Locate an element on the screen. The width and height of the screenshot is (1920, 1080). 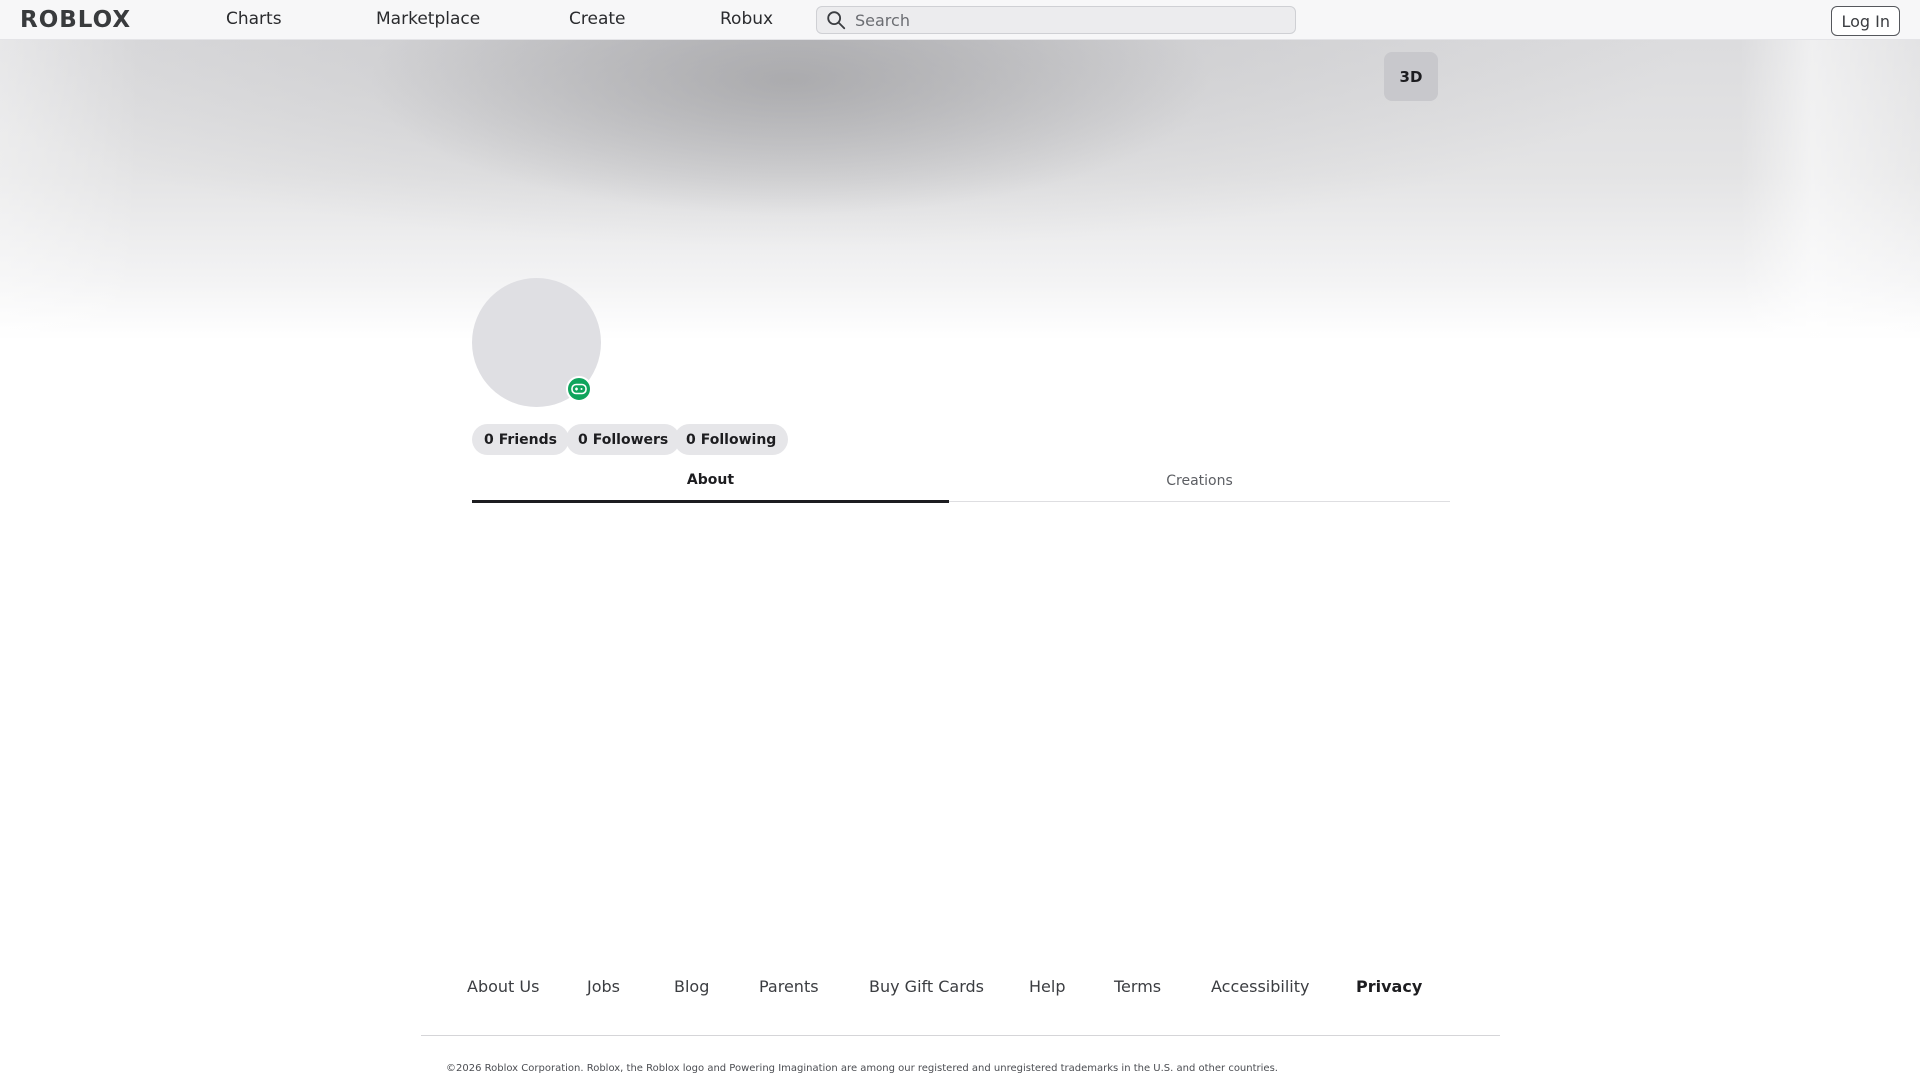
tab-creations: Creations is located at coordinates (1199, 481).